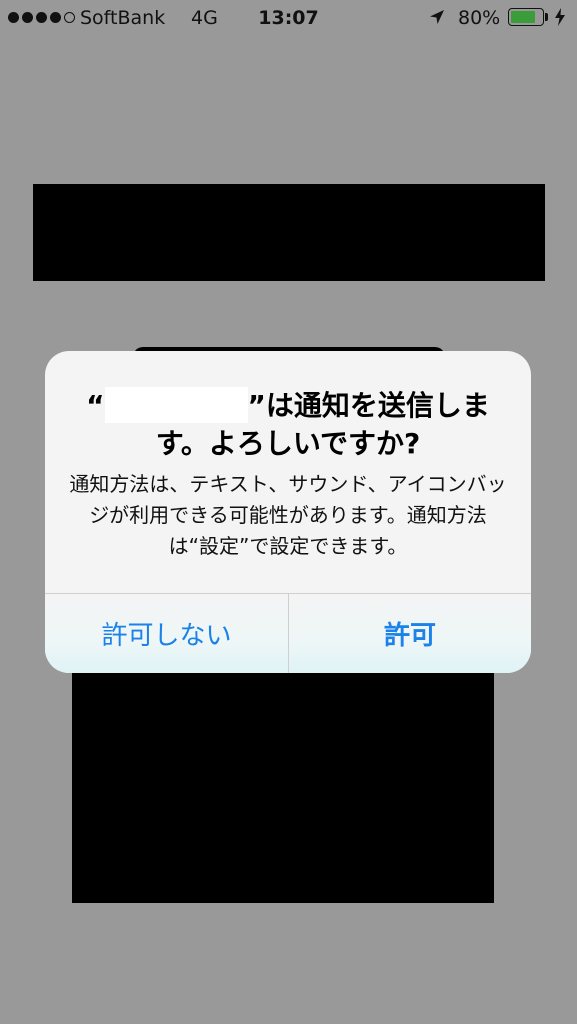 This screenshot has width=577, height=1024. What do you see at coordinates (176, 405) in the screenshot?
I see `redacted-app-name` at bounding box center [176, 405].